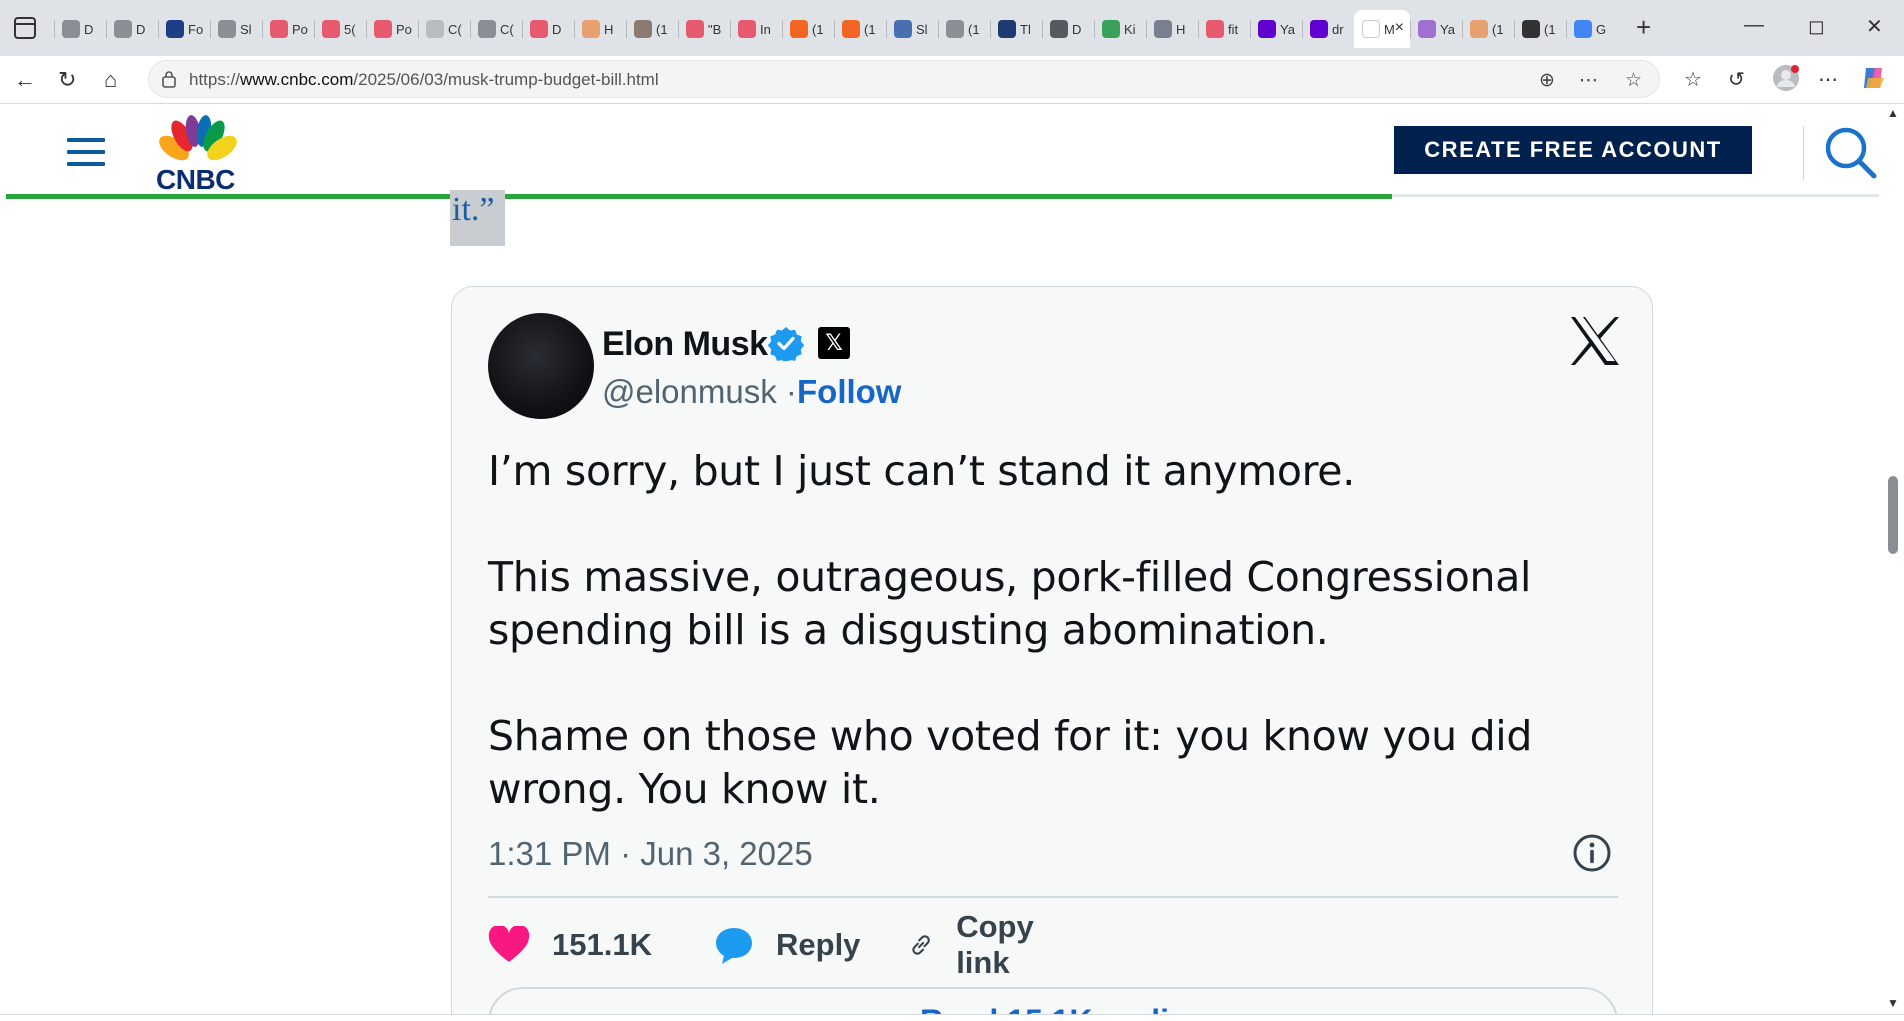 The image size is (1904, 1021). I want to click on browser-tab: 5(, so click(340, 29).